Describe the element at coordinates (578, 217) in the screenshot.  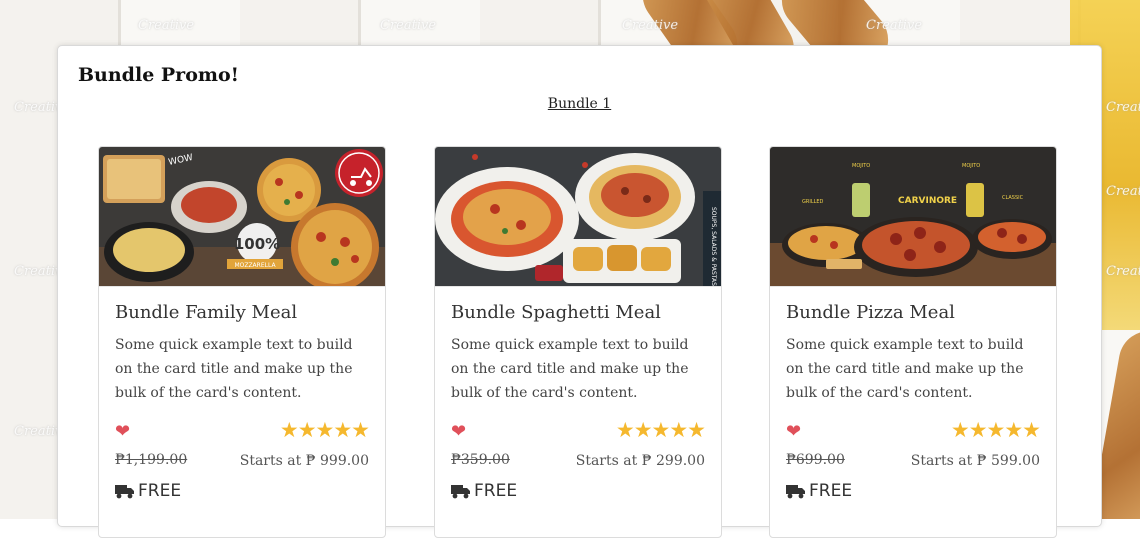
I see `card-image-spaghetti-meal: SOUPS, SALADS & PASTAS` at that location.